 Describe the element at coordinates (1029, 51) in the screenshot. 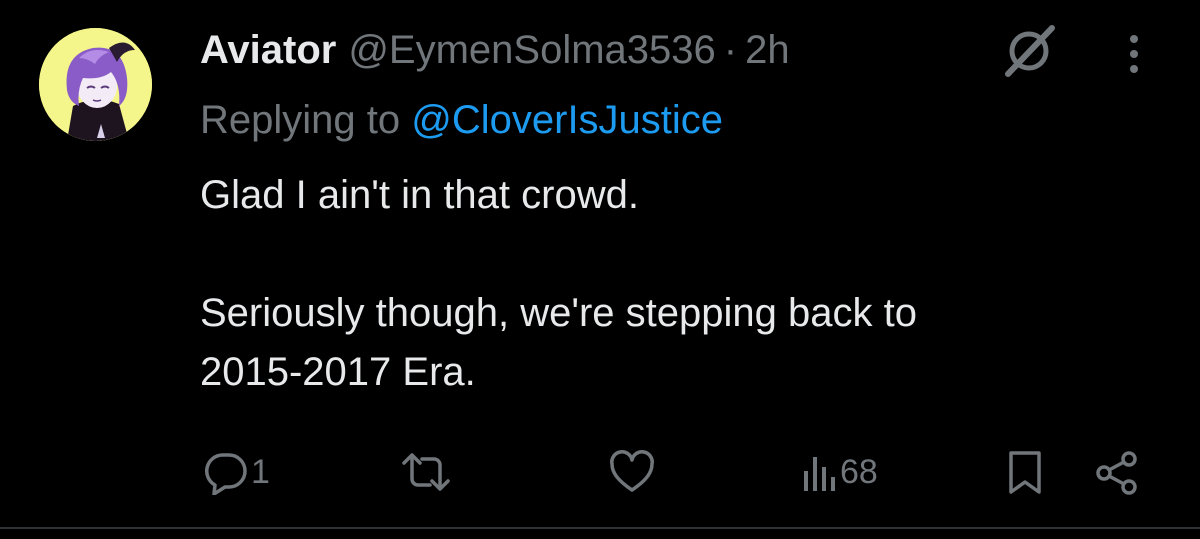

I see `grok-icon` at that location.